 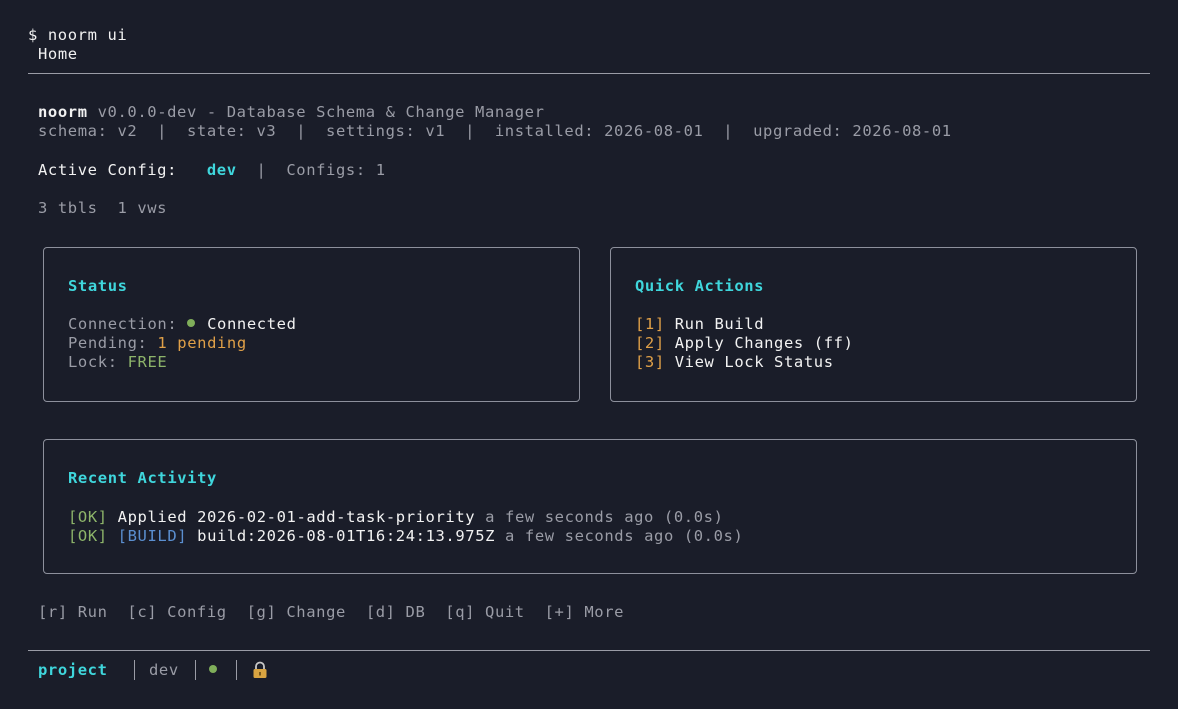 I want to click on quick-action-key: [2], so click(x=650, y=343).